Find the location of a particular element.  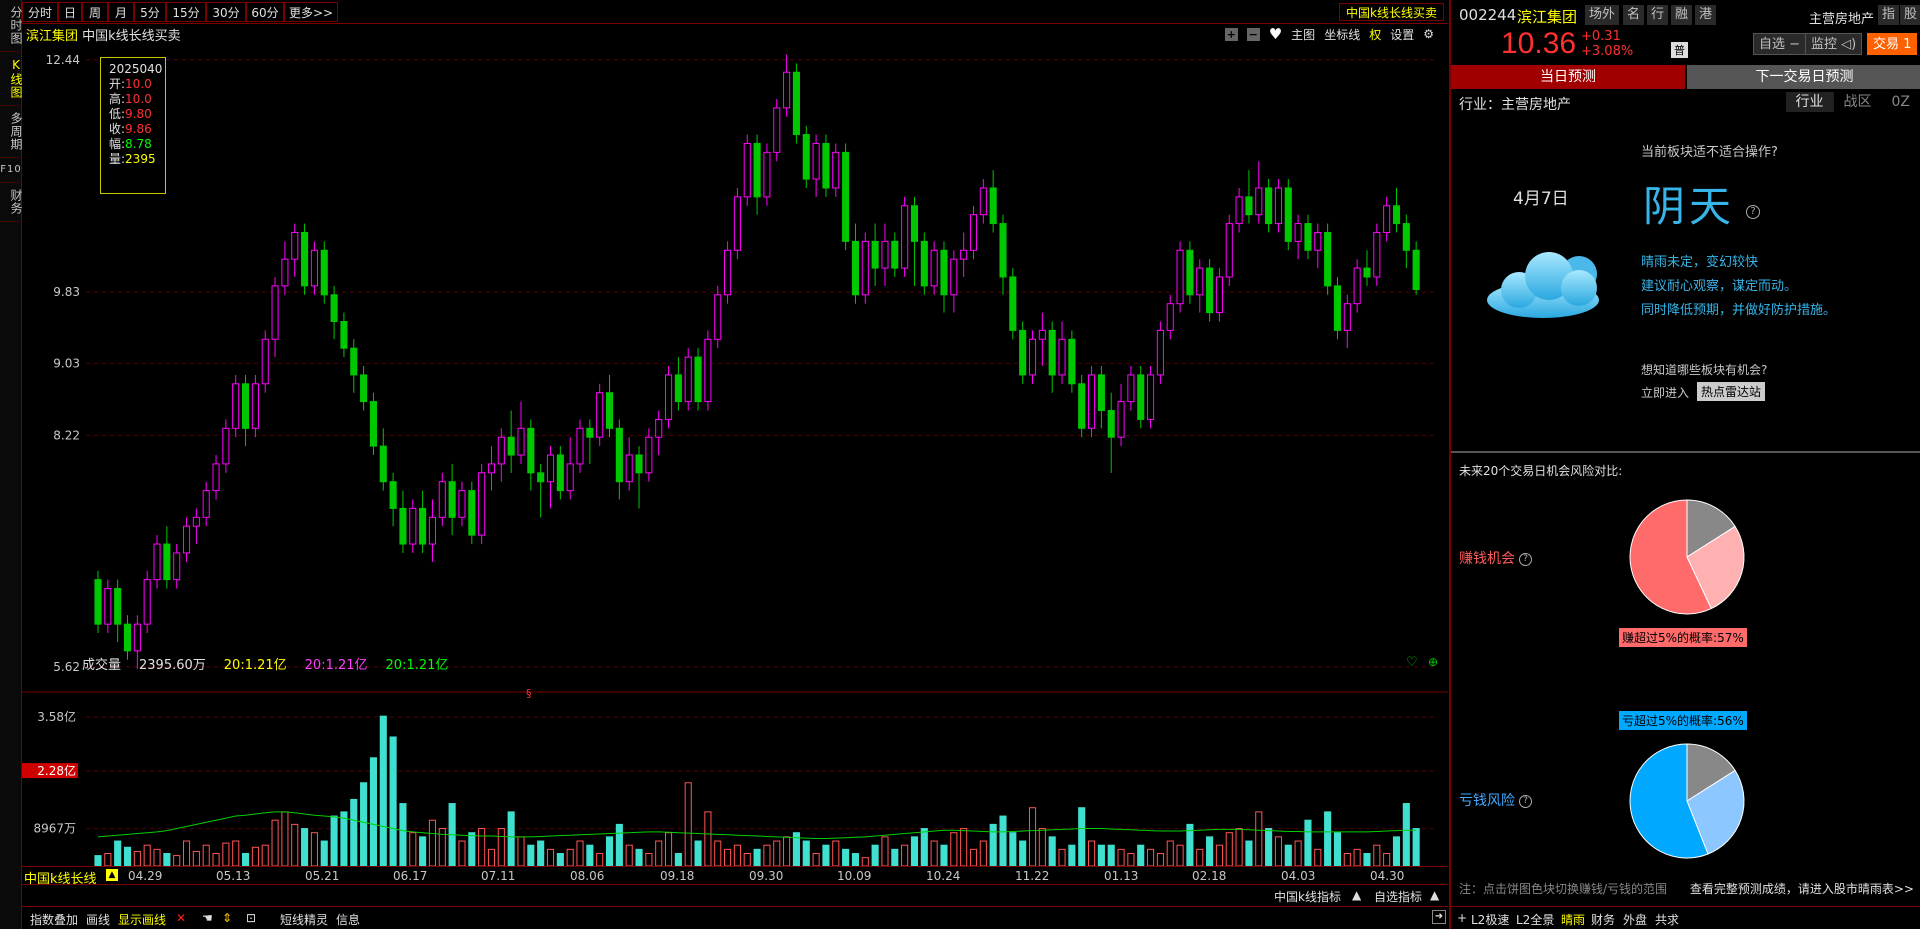

volume-header: 成交量 2395.60万 20:1.21亿 20:1.21亿 20:1.21亿 is located at coordinates (265, 663).